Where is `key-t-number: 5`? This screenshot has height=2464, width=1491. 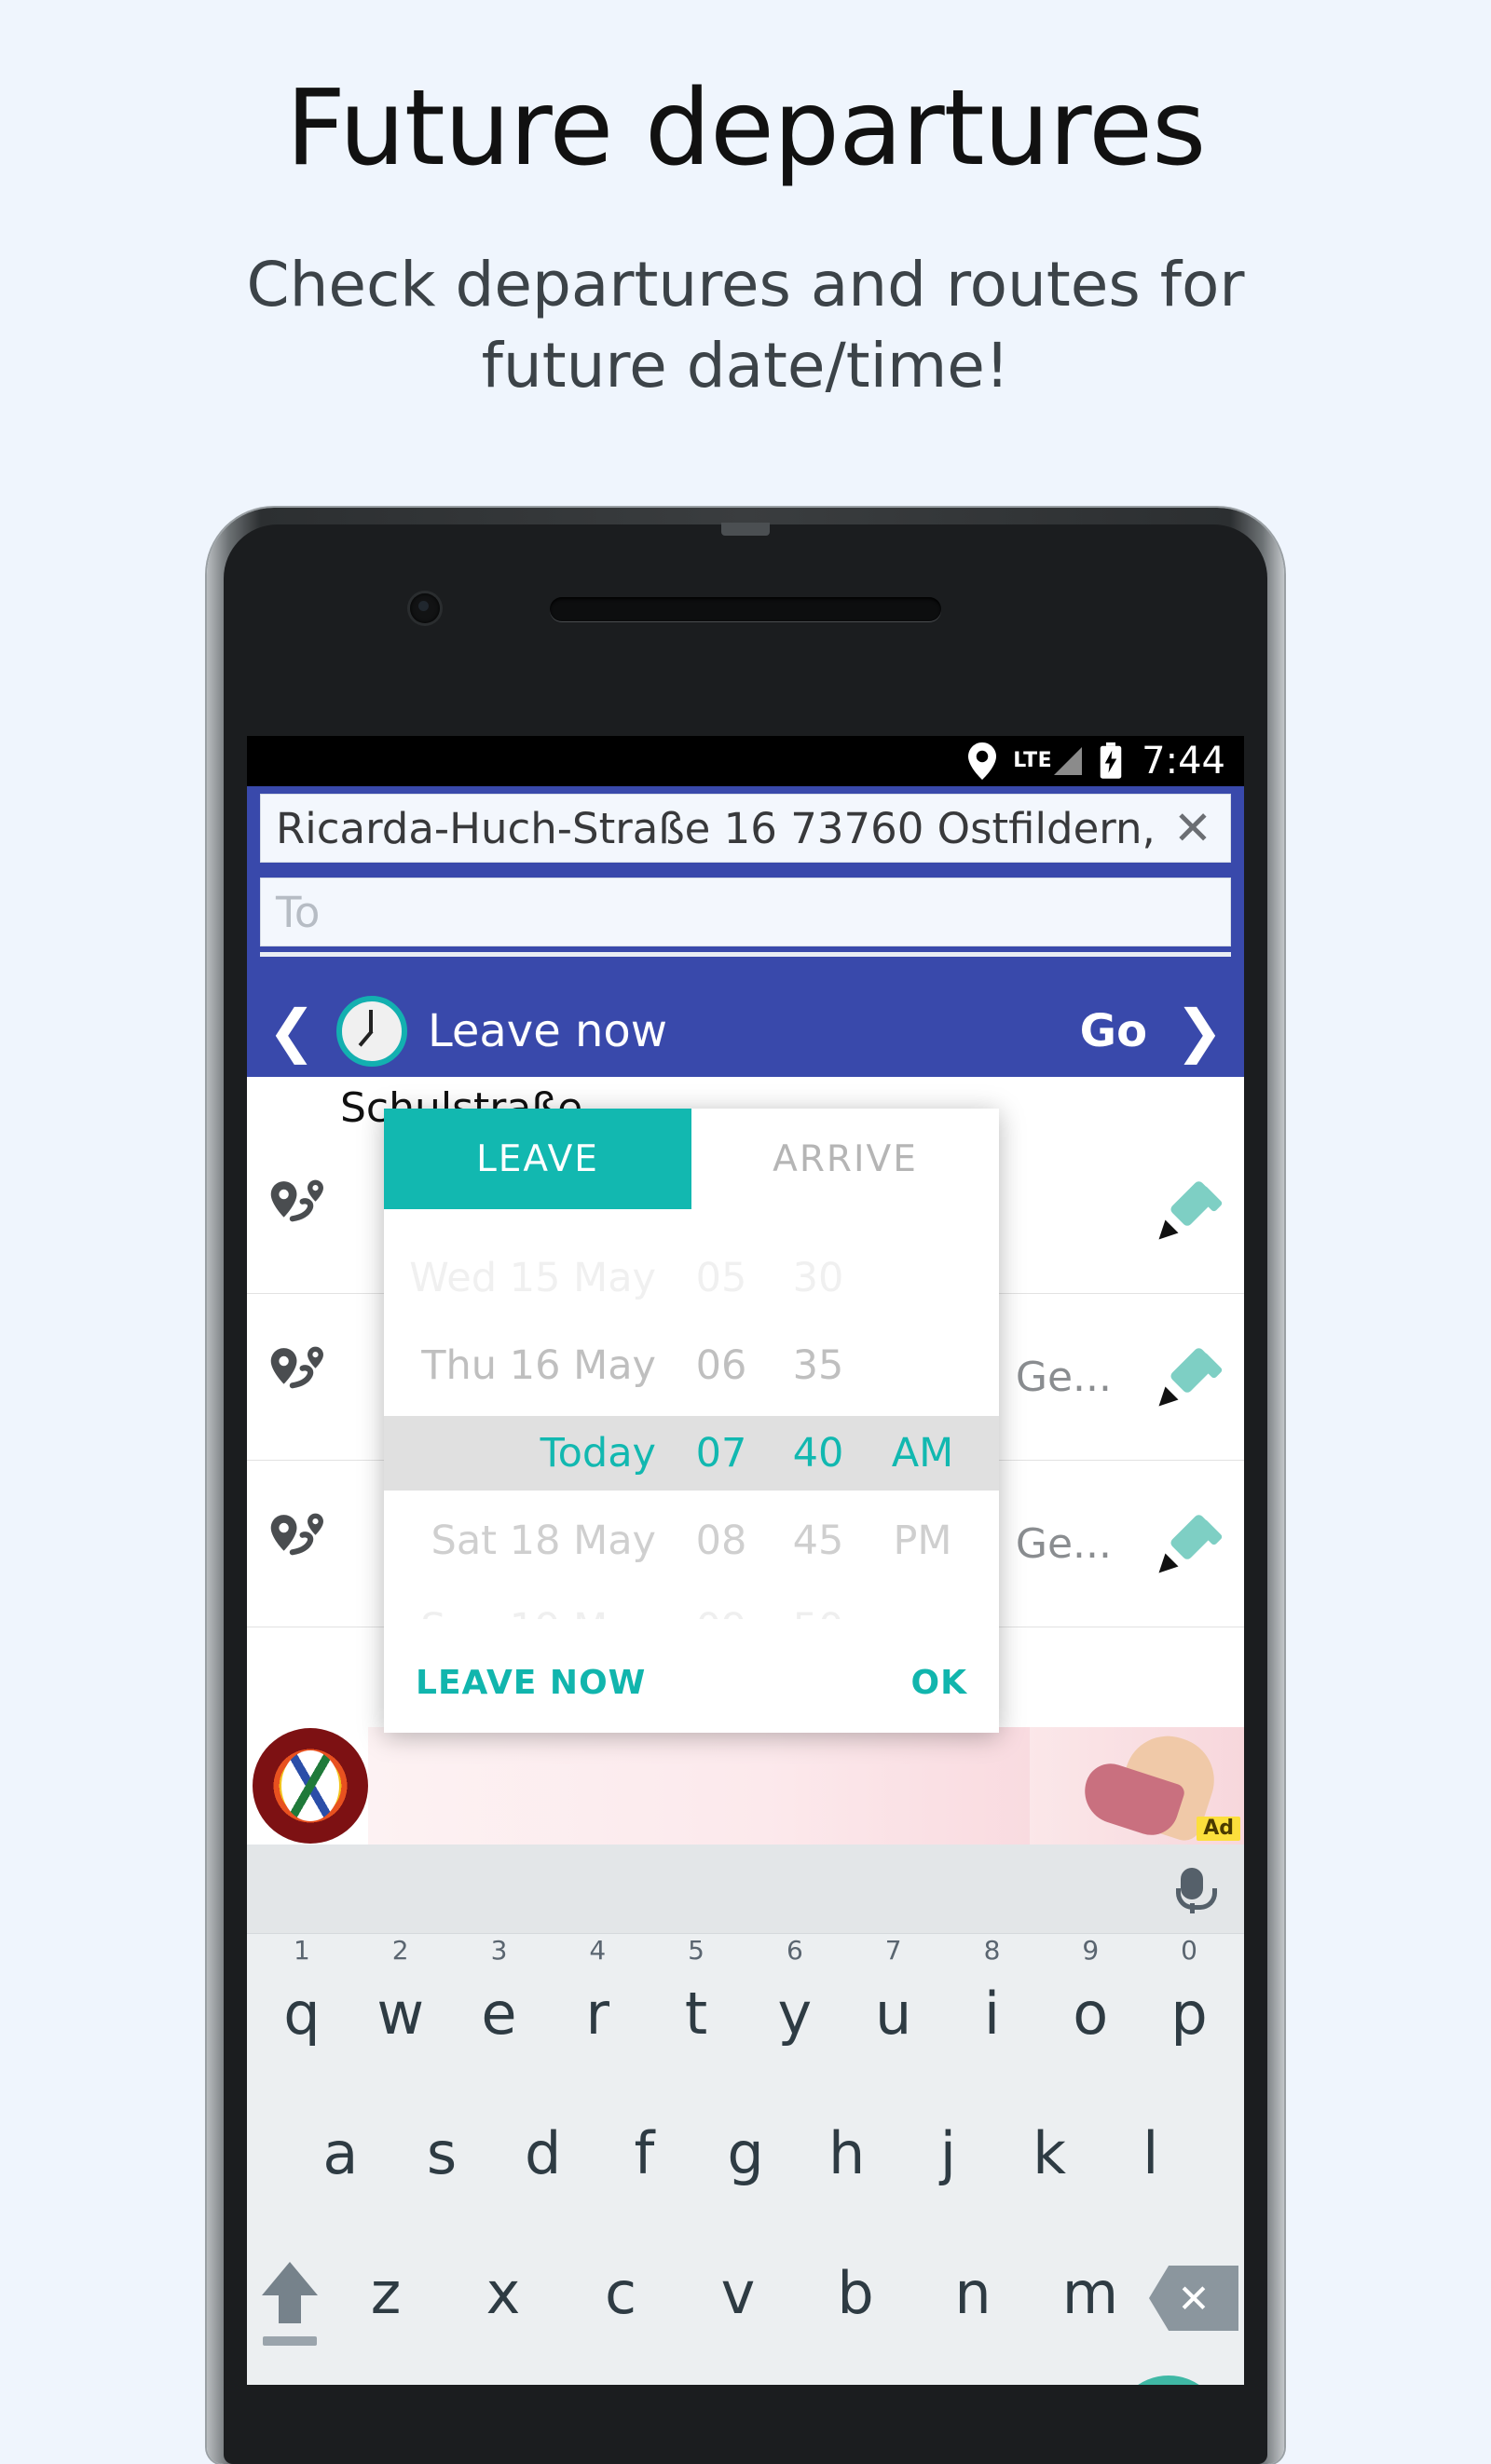
key-t-number: 5 is located at coordinates (696, 1950).